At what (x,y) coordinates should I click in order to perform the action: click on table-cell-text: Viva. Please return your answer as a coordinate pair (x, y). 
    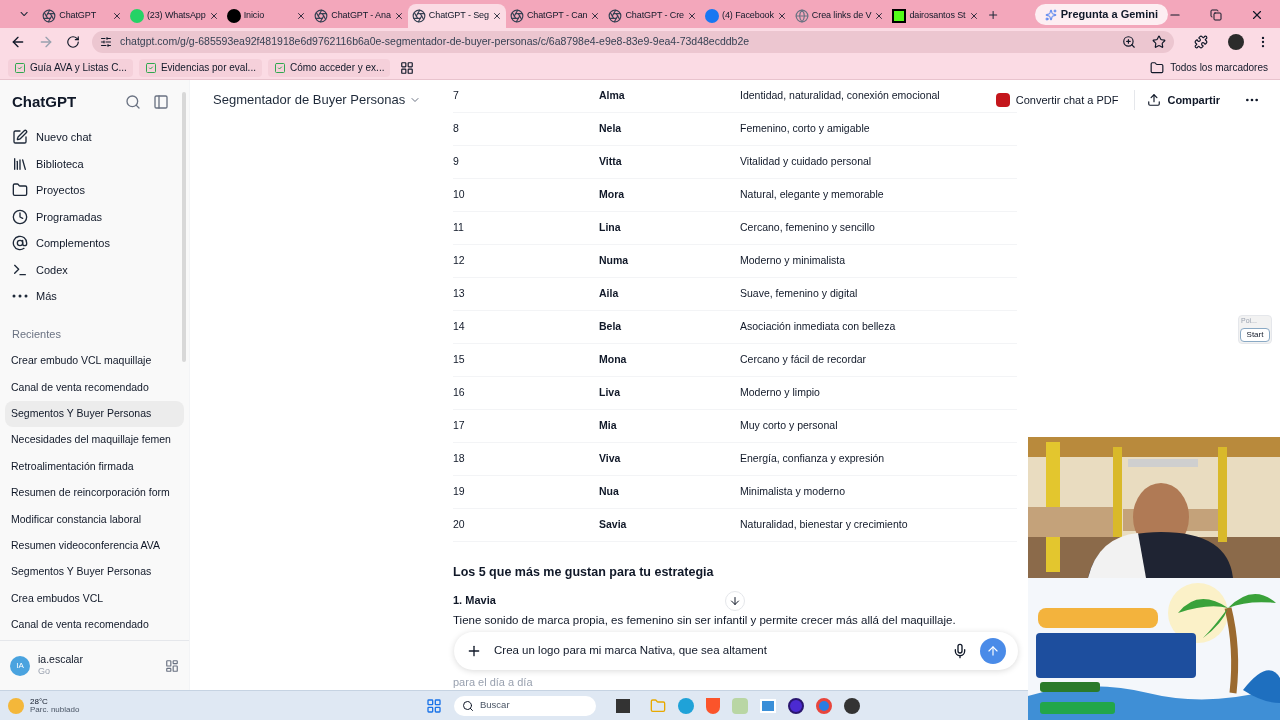
    Looking at the image, I should click on (610, 459).